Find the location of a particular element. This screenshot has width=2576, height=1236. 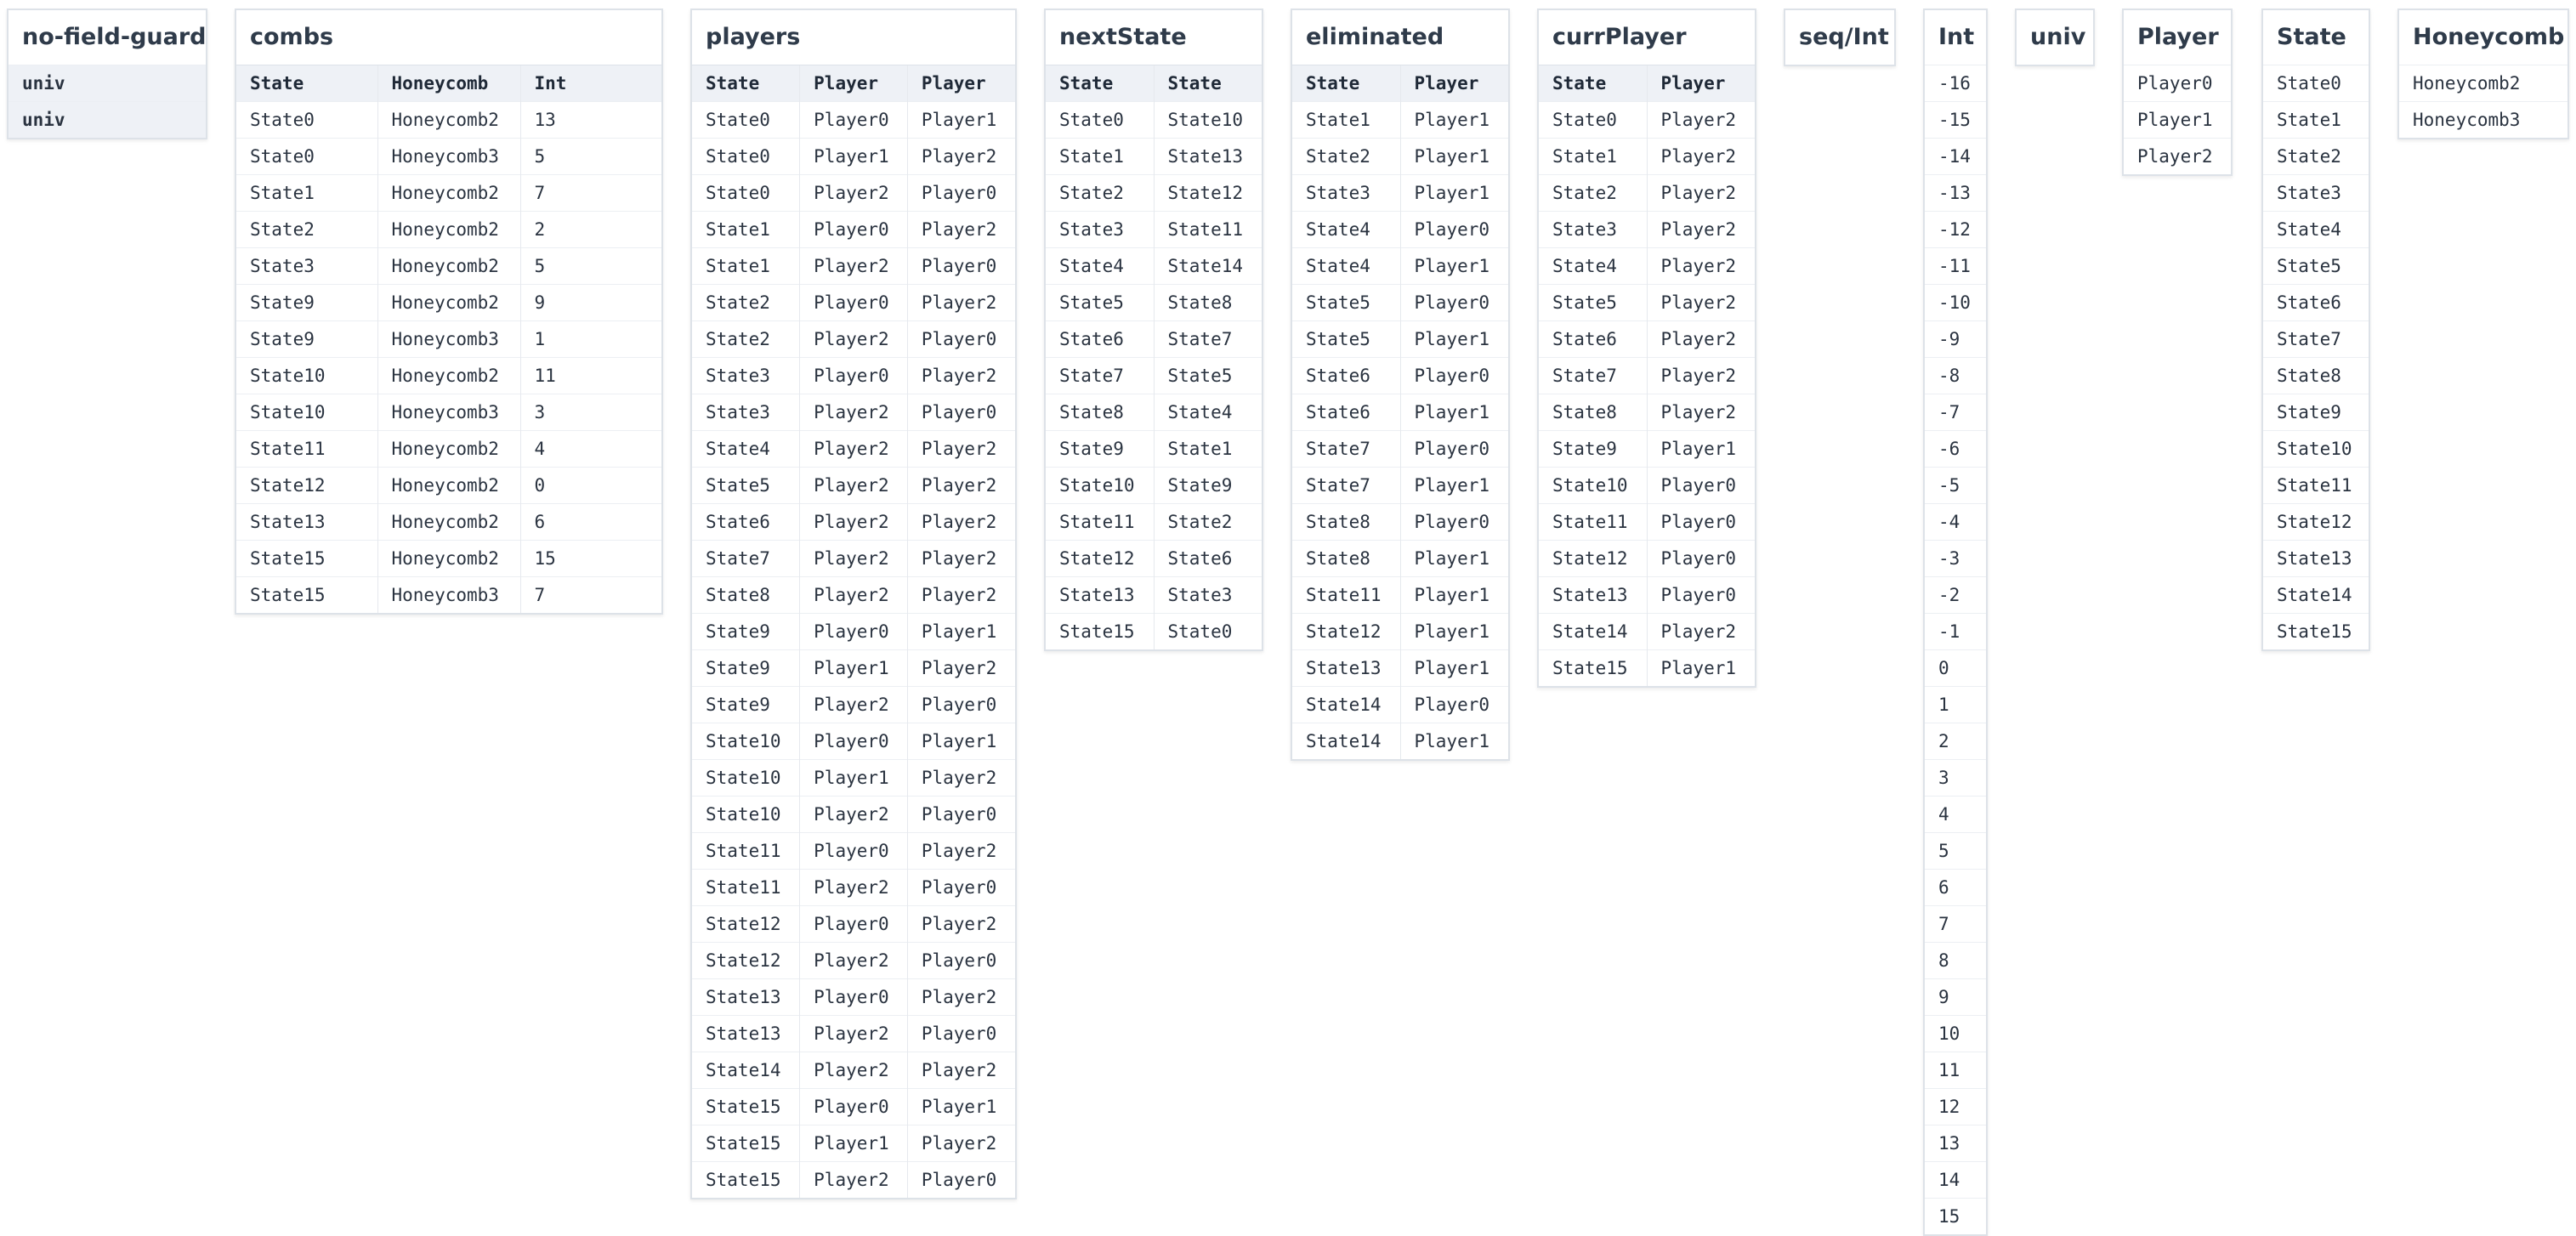

table-cell: State1 is located at coordinates (1100, 156).